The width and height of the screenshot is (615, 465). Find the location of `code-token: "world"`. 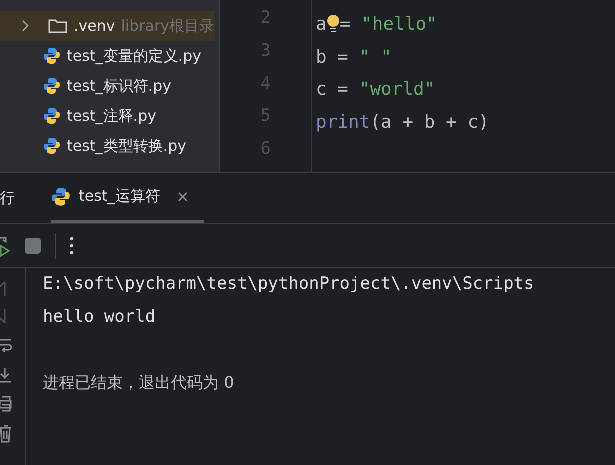

code-token: "world" is located at coordinates (397, 89).